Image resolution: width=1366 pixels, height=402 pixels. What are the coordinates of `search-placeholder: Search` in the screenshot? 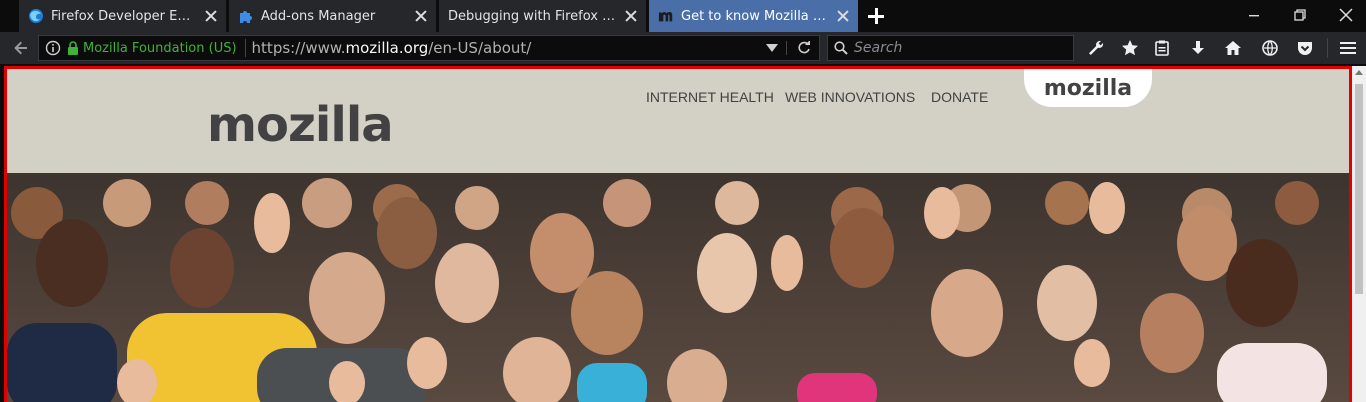 It's located at (878, 48).